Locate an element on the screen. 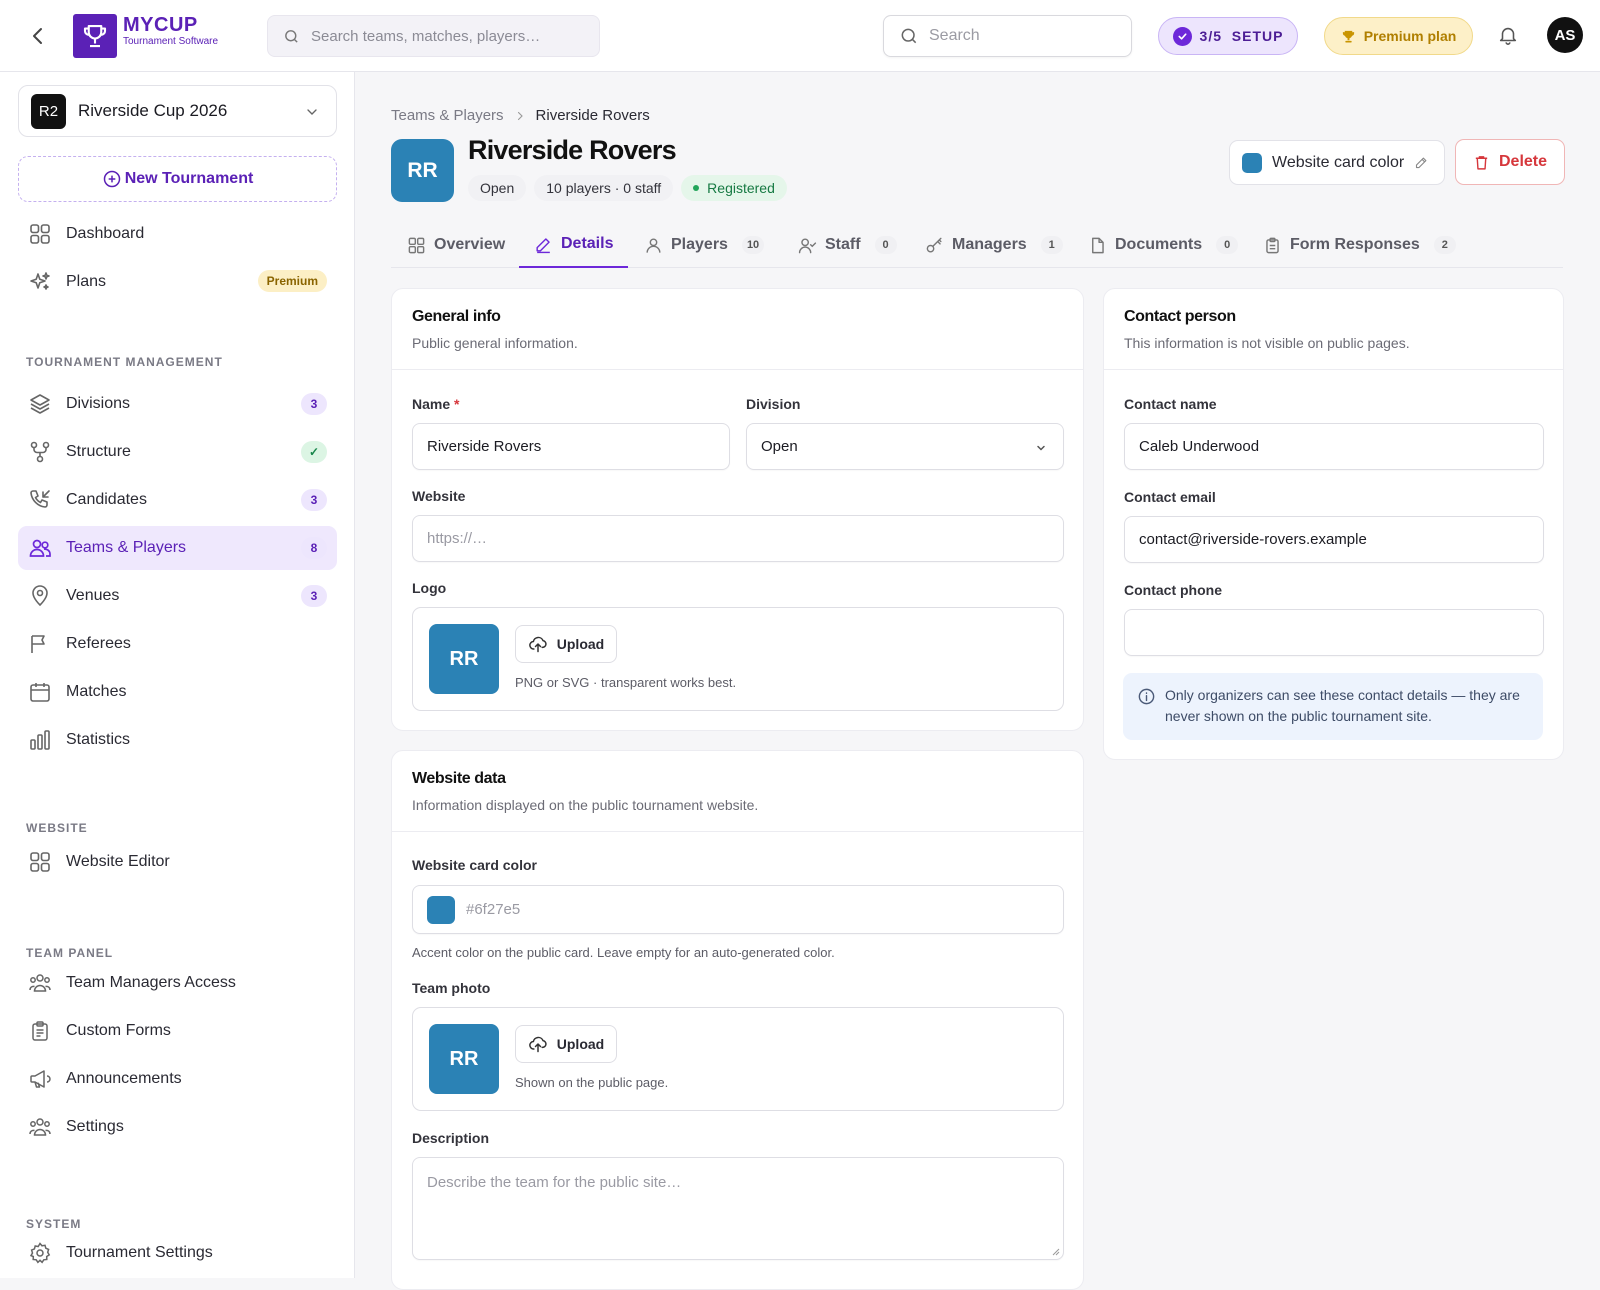  tab-form-responses: Form Responses 2 is located at coordinates (1359, 245).